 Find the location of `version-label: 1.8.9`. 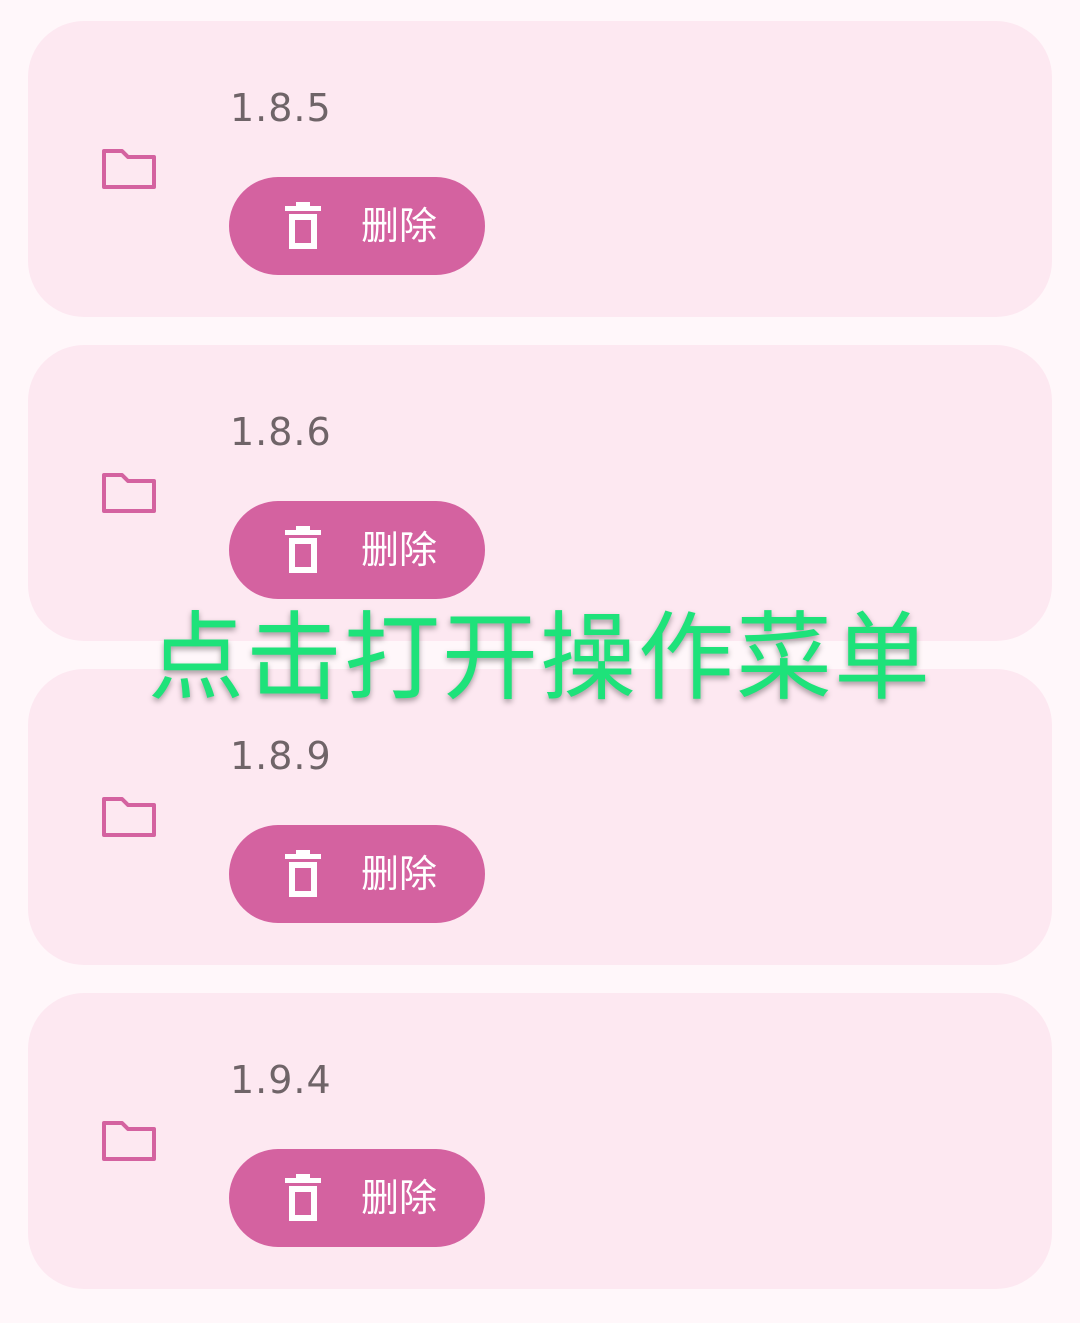

version-label: 1.8.9 is located at coordinates (281, 756).